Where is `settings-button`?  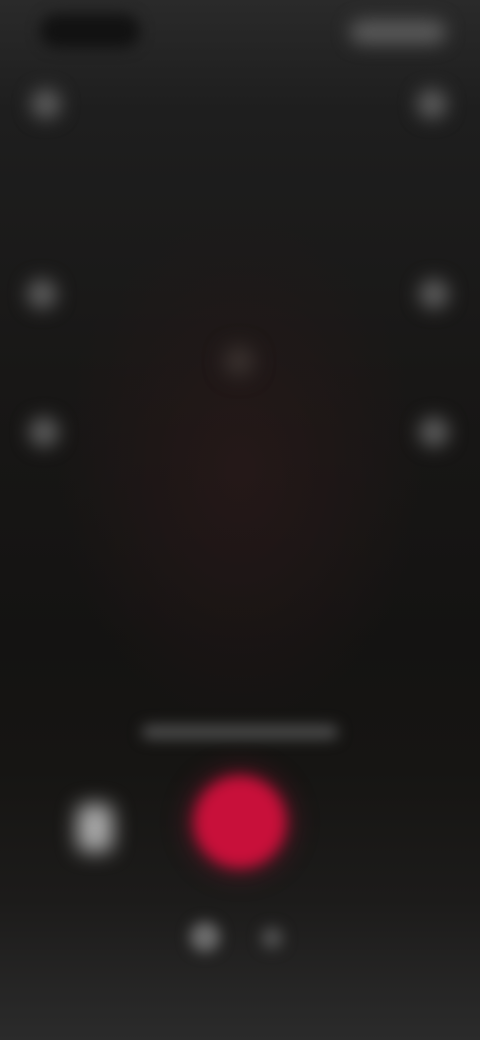 settings-button is located at coordinates (432, 104).